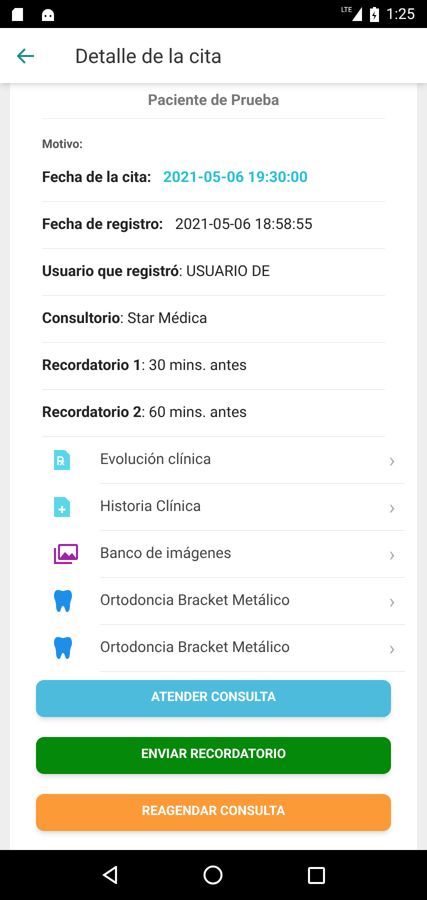  Describe the element at coordinates (213, 100) in the screenshot. I see `patient-name: Paciente de Prueba` at that location.